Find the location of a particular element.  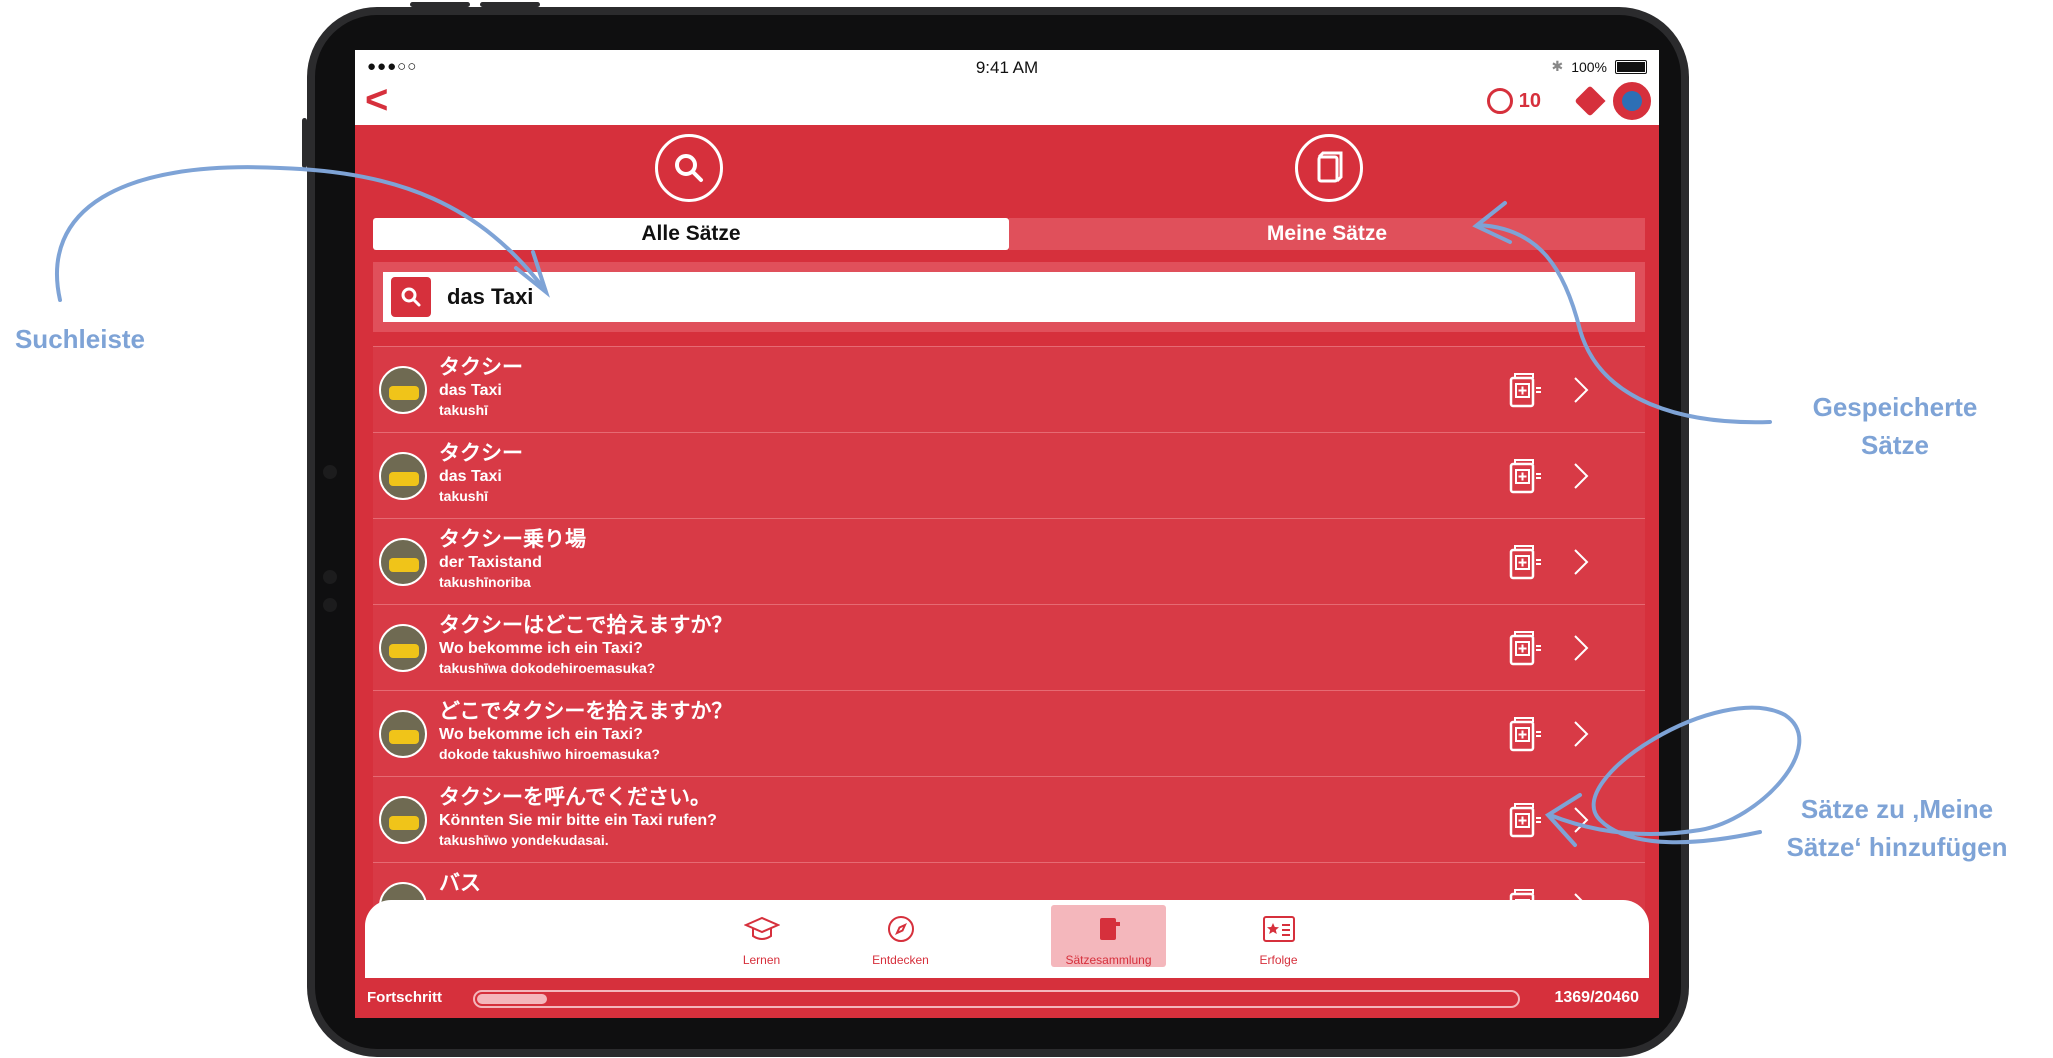

annotation-add: Sätze zu ‚Meine Sätze‘ hinzufügen is located at coordinates (1897, 828).